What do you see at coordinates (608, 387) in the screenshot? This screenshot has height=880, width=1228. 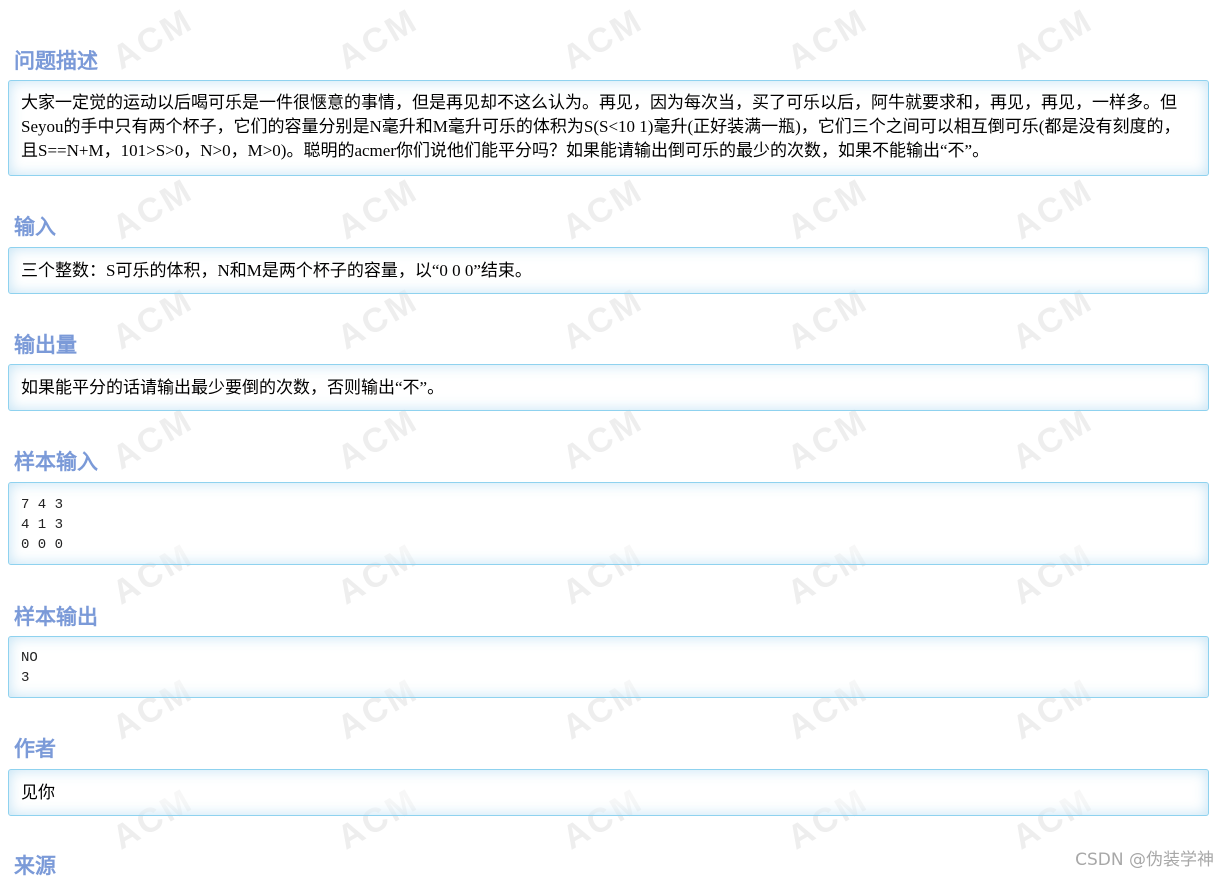 I see `output-panel: 如果能平分的话请输出最少要倒的次数，否则输出“不”。` at bounding box center [608, 387].